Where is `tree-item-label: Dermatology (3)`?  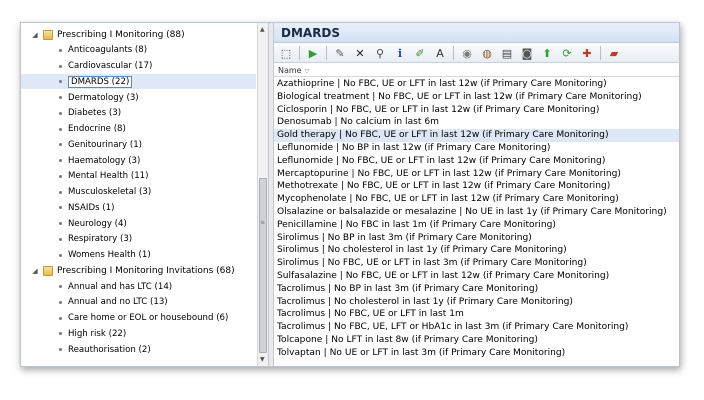
tree-item-label: Dermatology (3) is located at coordinates (103, 97).